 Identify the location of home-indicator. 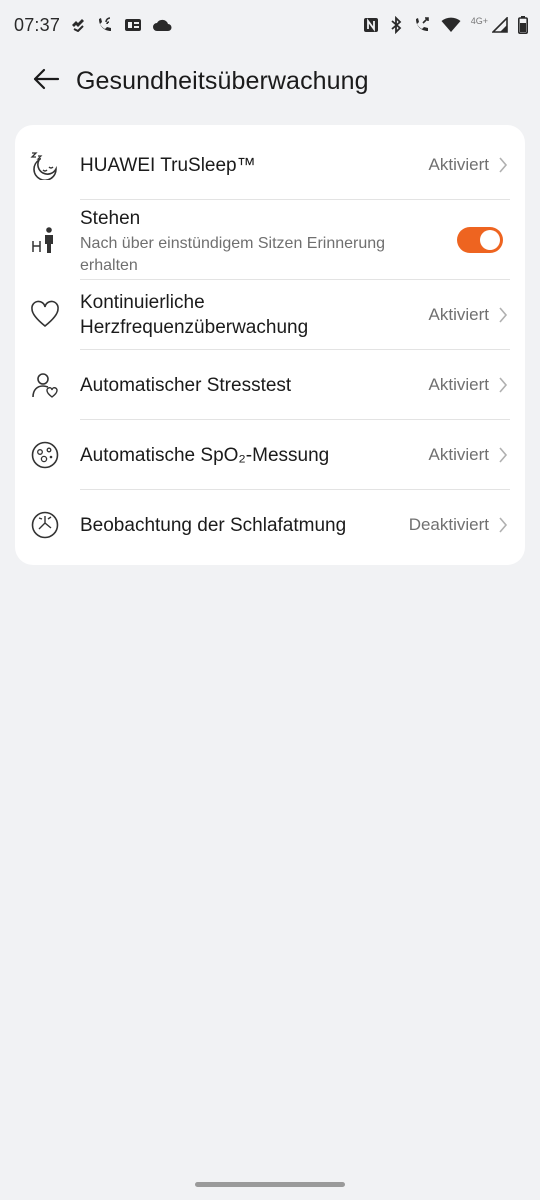
(270, 1184).